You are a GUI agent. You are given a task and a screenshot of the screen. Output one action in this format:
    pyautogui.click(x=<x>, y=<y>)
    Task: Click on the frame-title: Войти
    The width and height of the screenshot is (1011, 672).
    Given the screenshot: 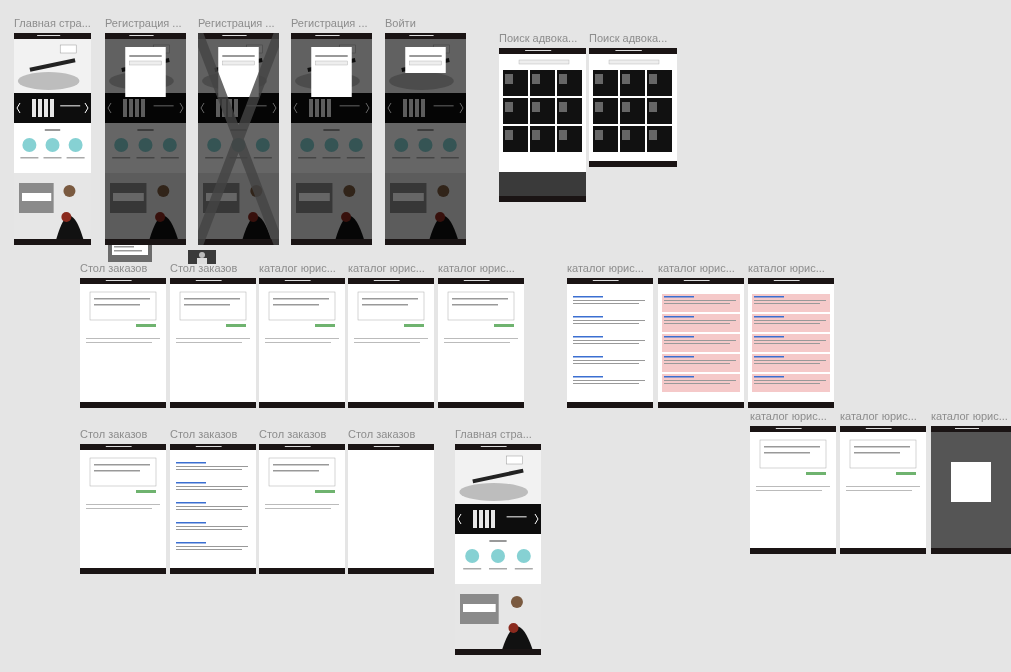 What is the action you would take?
    pyautogui.click(x=400, y=23)
    